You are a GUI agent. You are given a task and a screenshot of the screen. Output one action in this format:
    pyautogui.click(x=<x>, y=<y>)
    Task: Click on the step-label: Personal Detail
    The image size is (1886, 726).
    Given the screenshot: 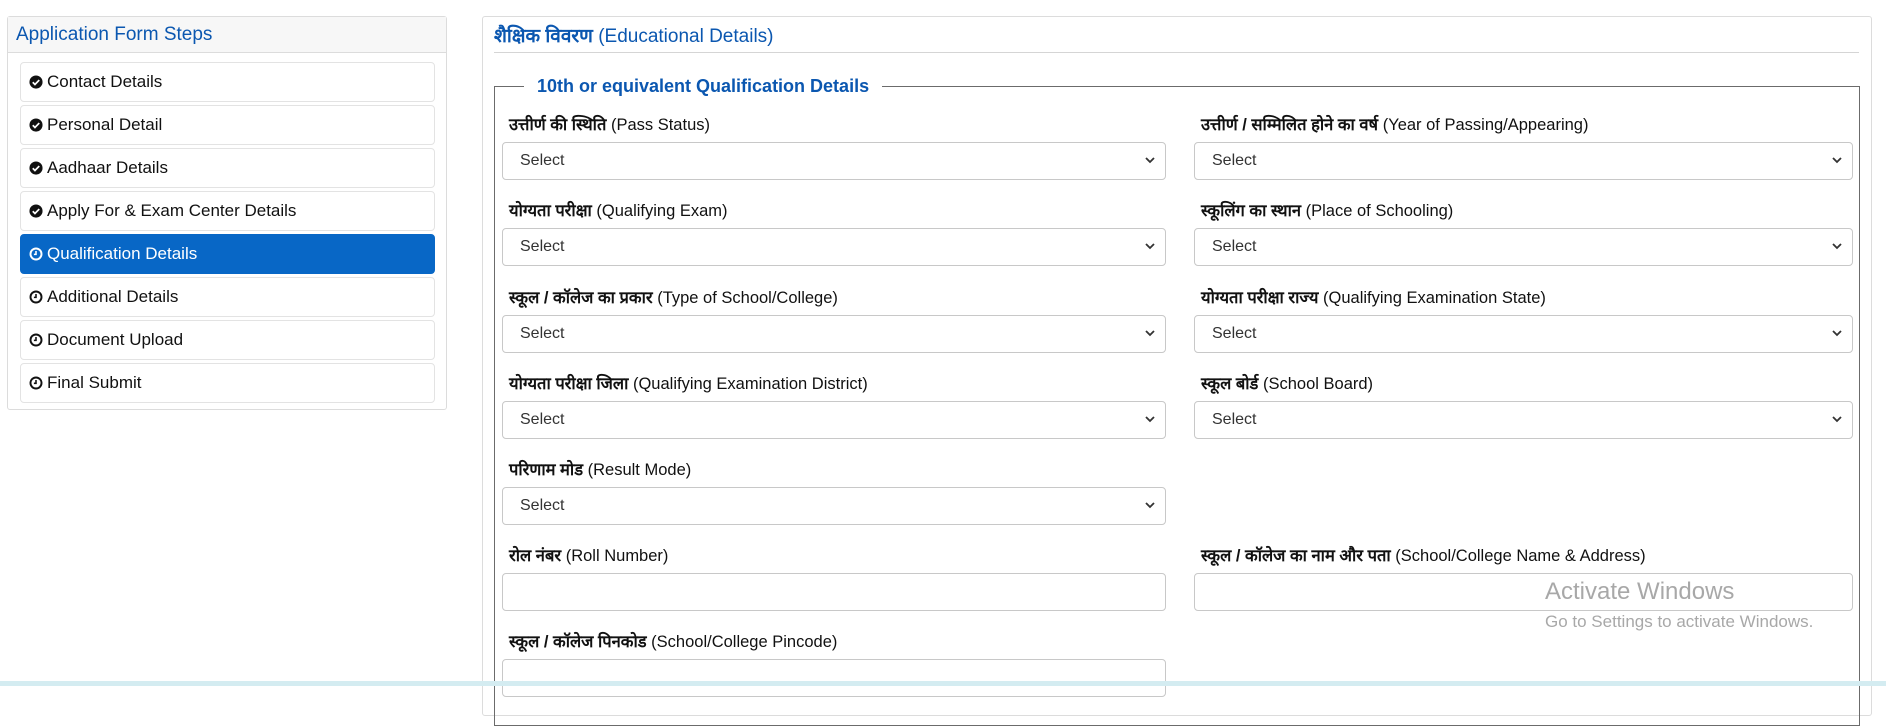 What is the action you would take?
    pyautogui.click(x=105, y=124)
    